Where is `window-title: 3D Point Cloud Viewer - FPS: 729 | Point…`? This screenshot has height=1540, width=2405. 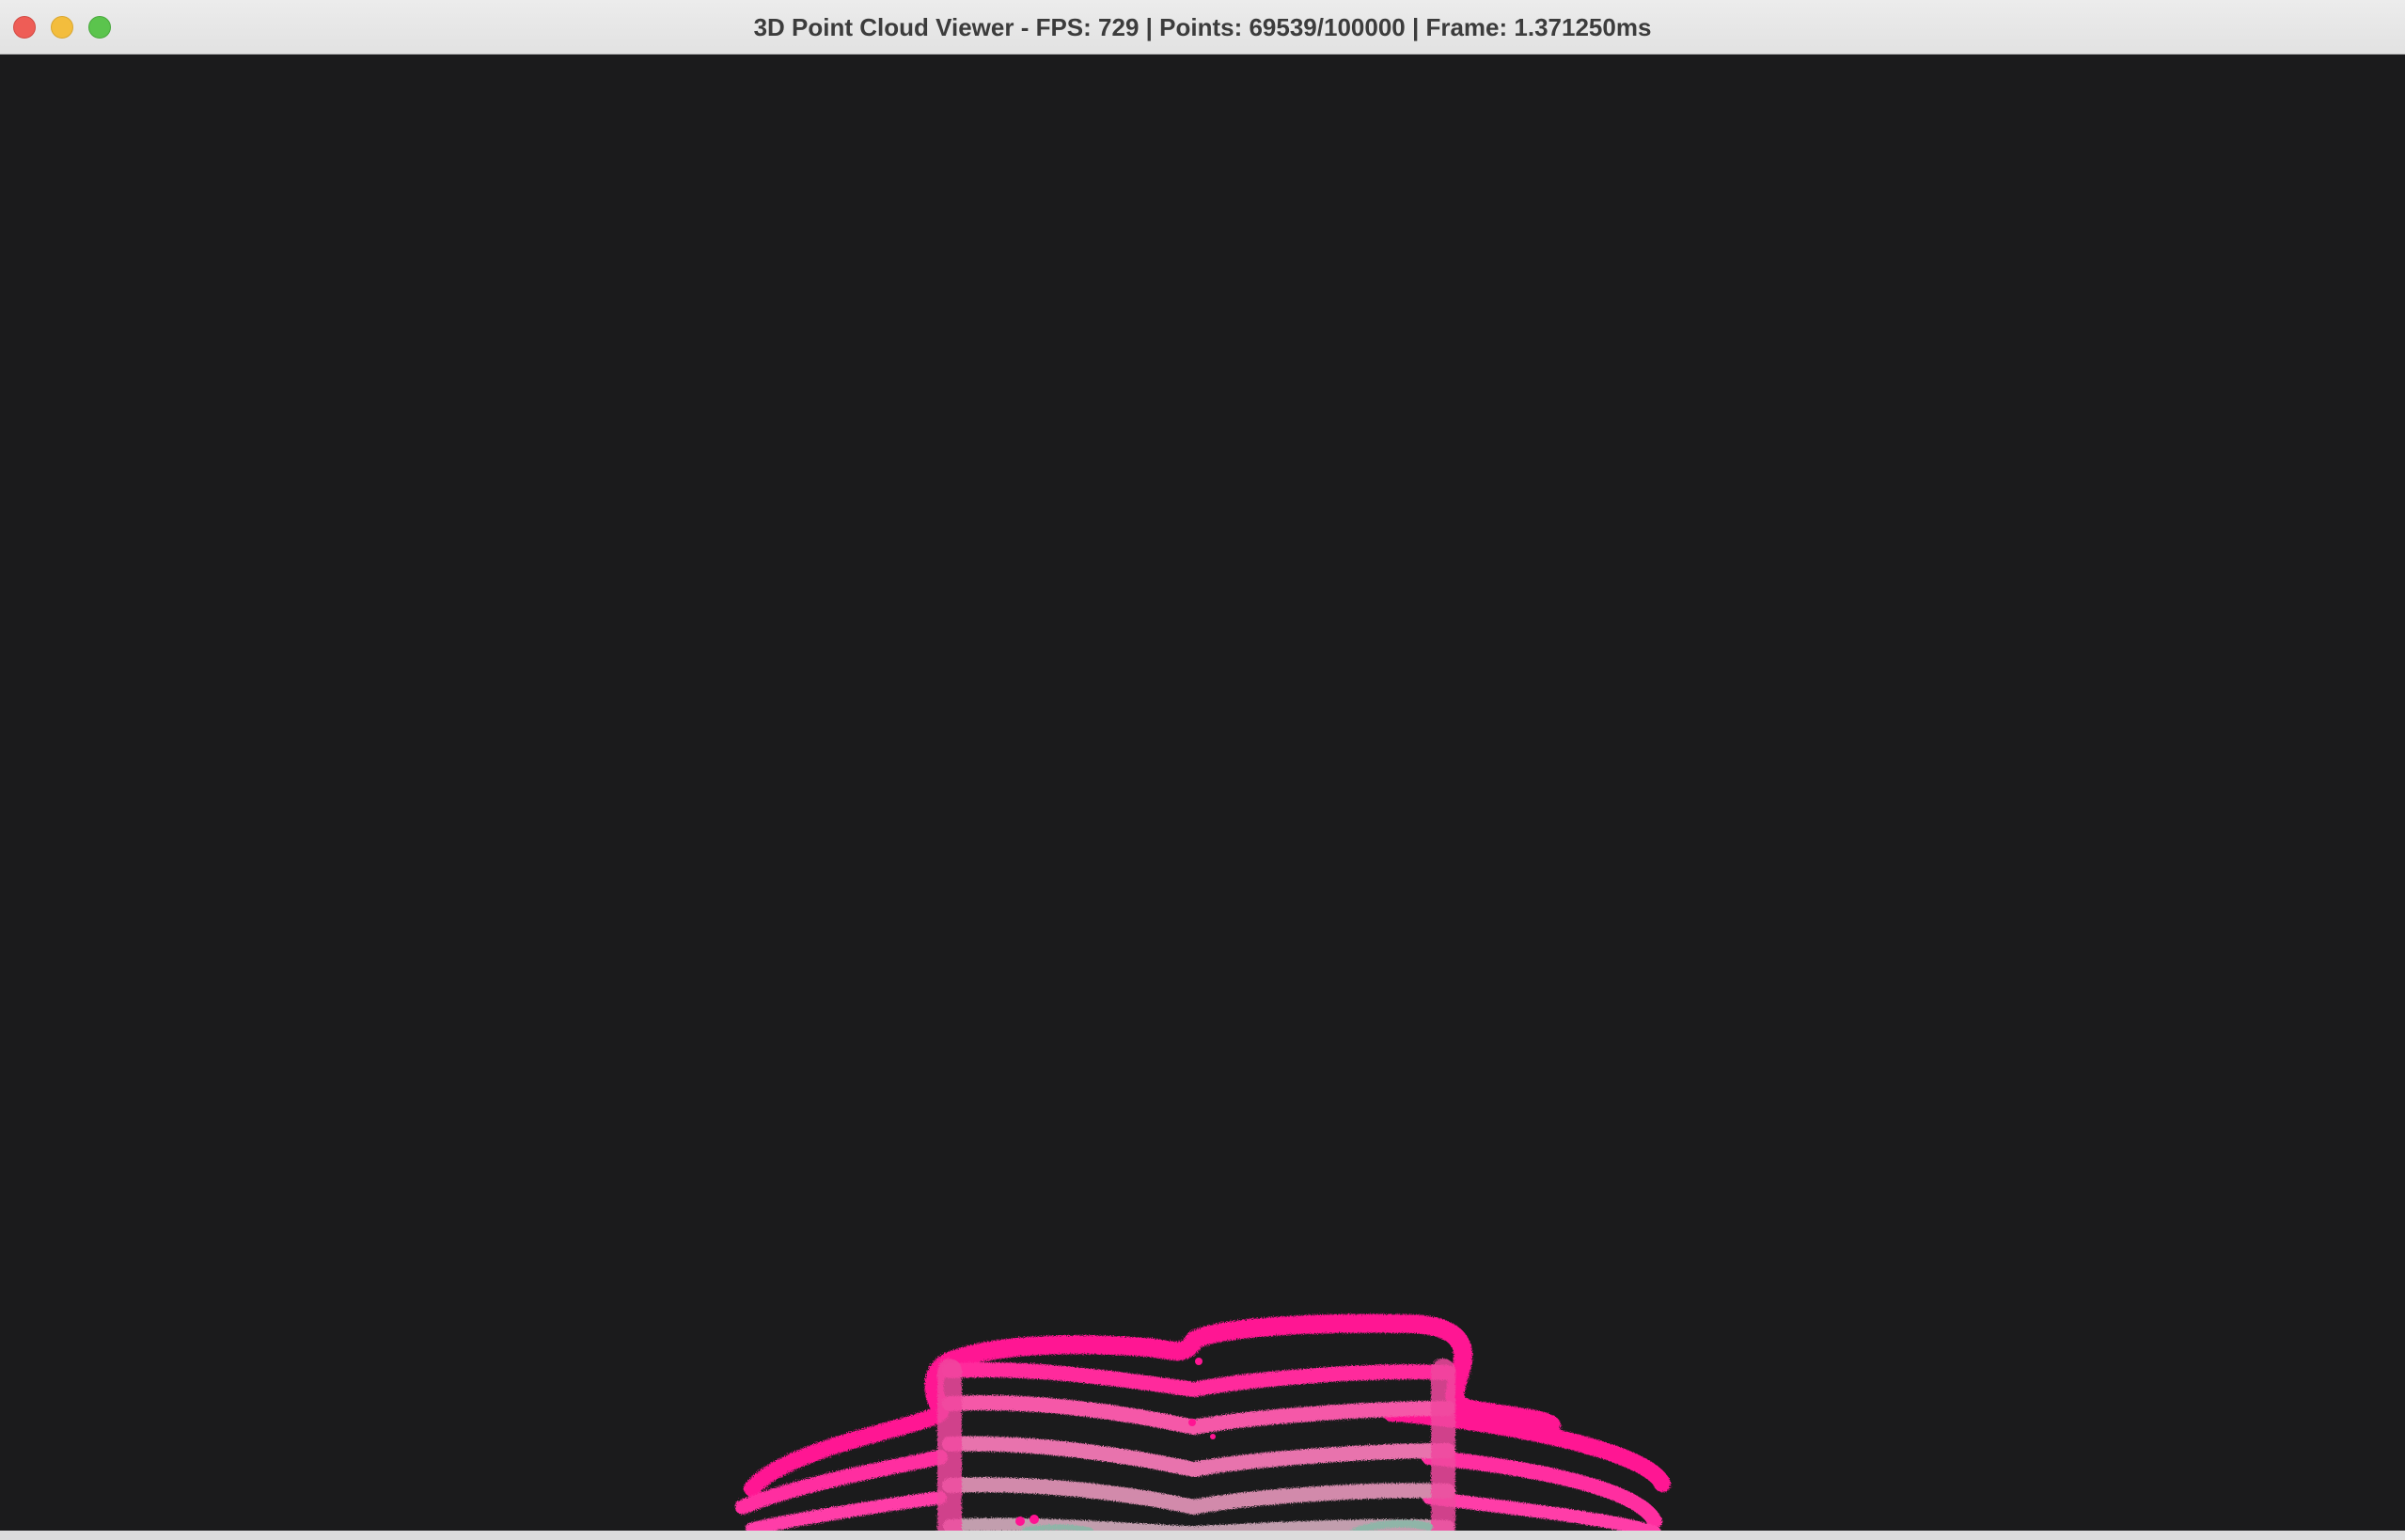 window-title: 3D Point Cloud Viewer - FPS: 729 | Point… is located at coordinates (1202, 27).